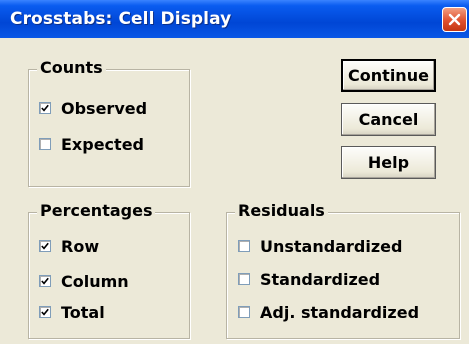 The width and height of the screenshot is (469, 344). I want to click on column-label: Column, so click(95, 281).